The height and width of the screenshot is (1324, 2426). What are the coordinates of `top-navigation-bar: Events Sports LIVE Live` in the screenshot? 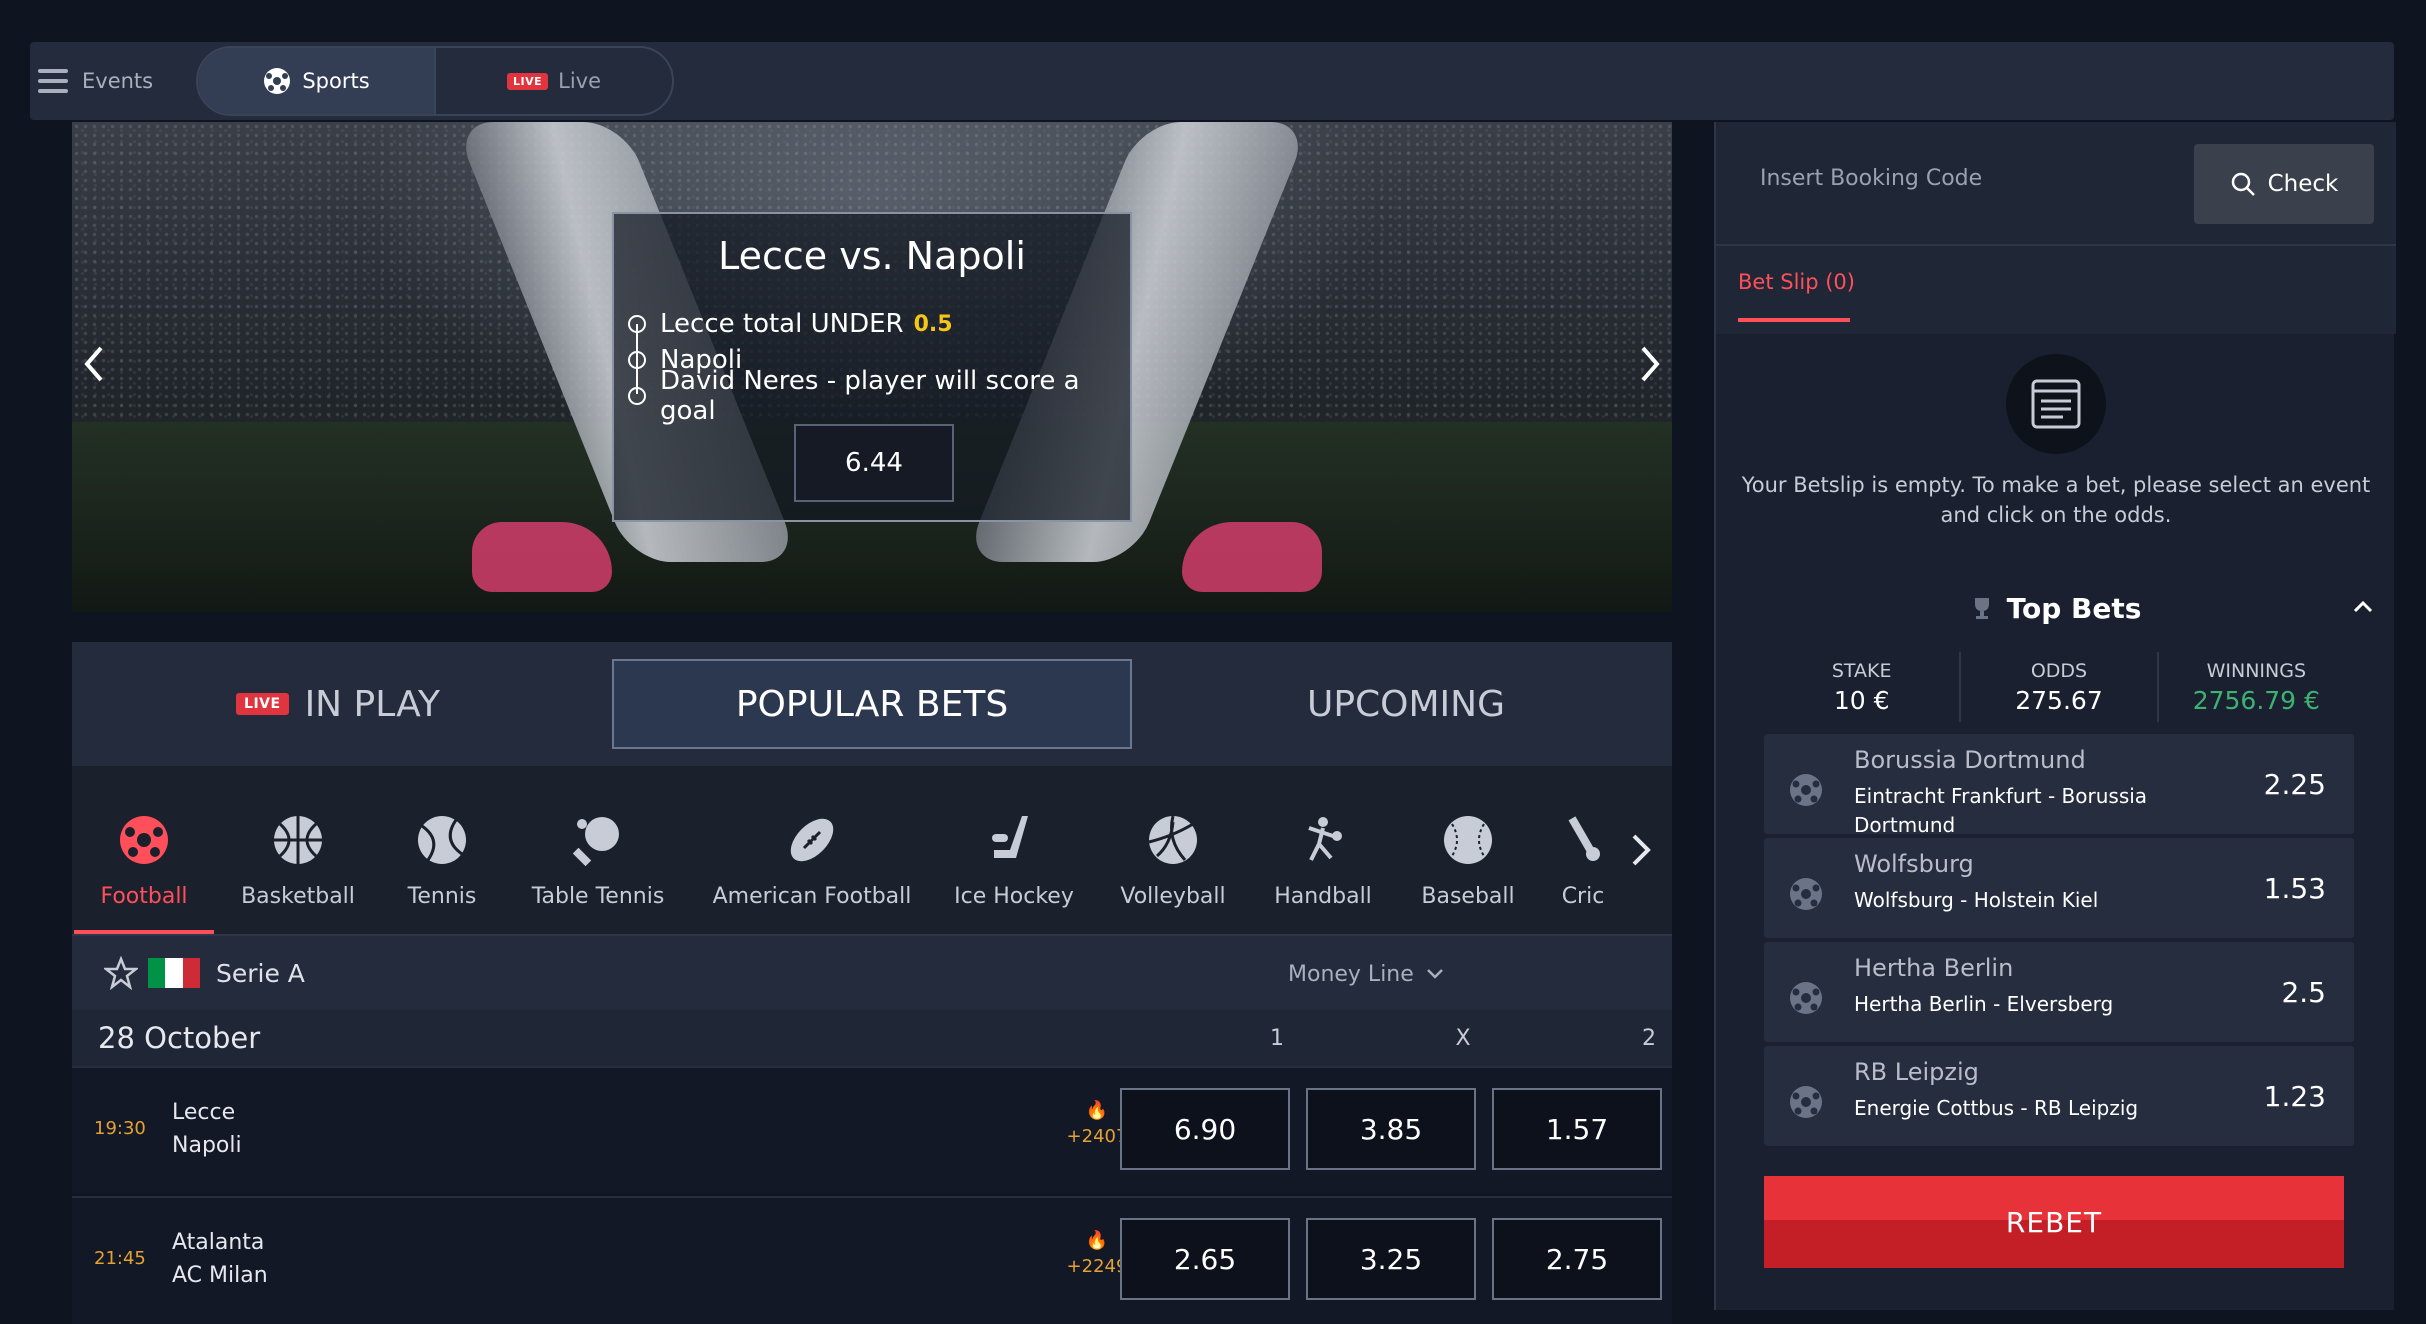 It's located at (1212, 81).